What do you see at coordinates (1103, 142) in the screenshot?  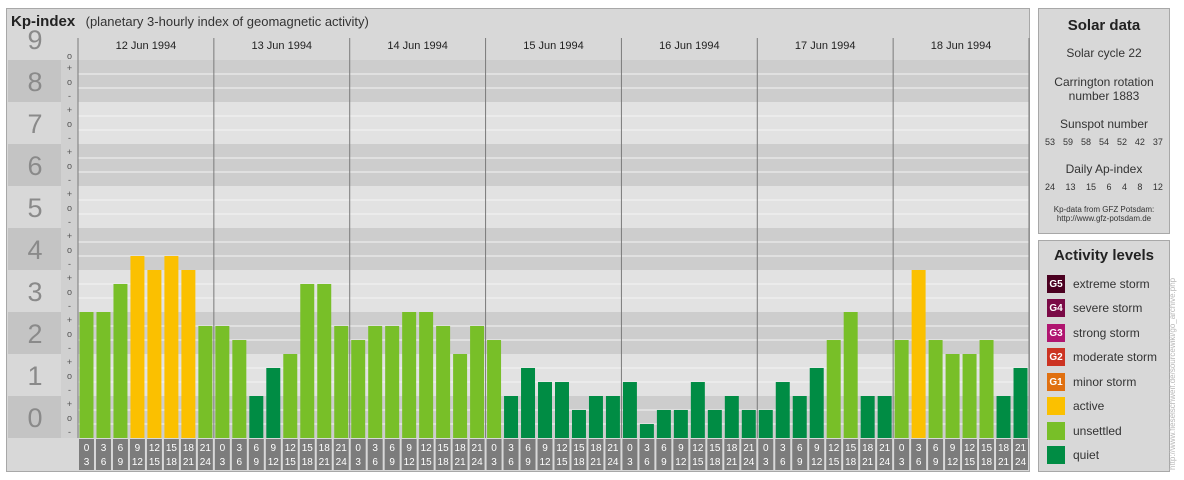 I see `sunspot-value: 54` at bounding box center [1103, 142].